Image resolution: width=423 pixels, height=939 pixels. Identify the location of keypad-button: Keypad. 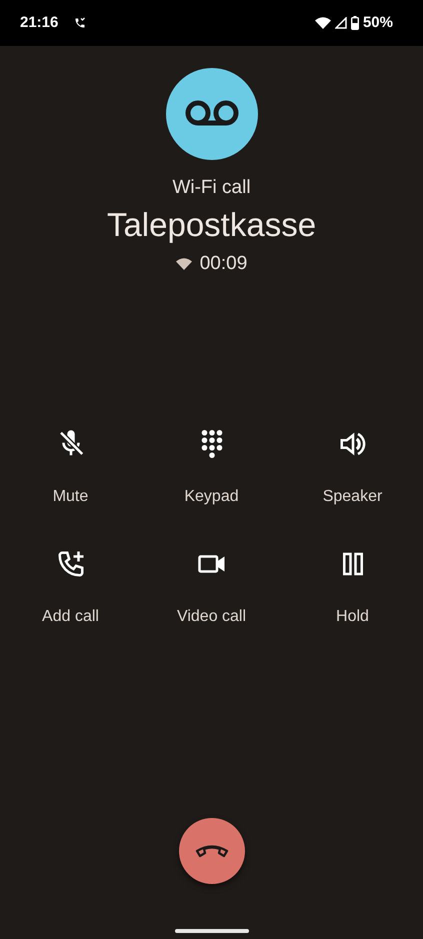
(211, 468).